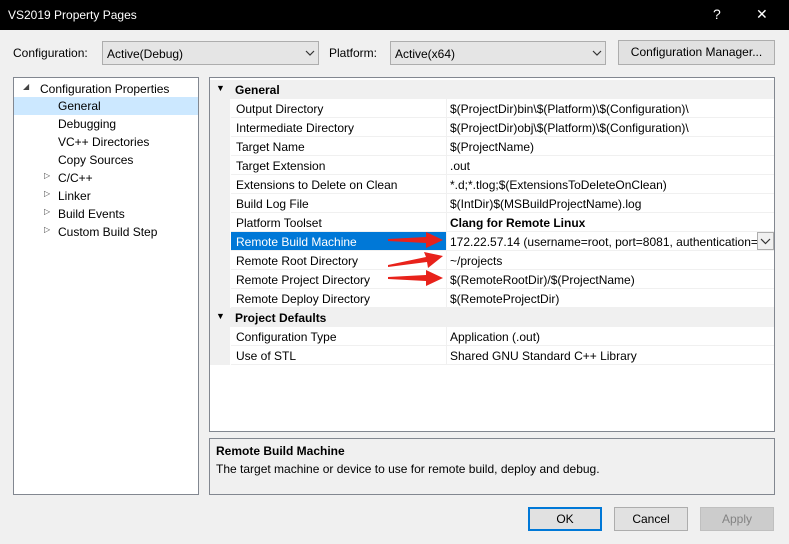 This screenshot has width=789, height=544. I want to click on tree-item-copy-sources: Copy Sources, so click(106, 160).